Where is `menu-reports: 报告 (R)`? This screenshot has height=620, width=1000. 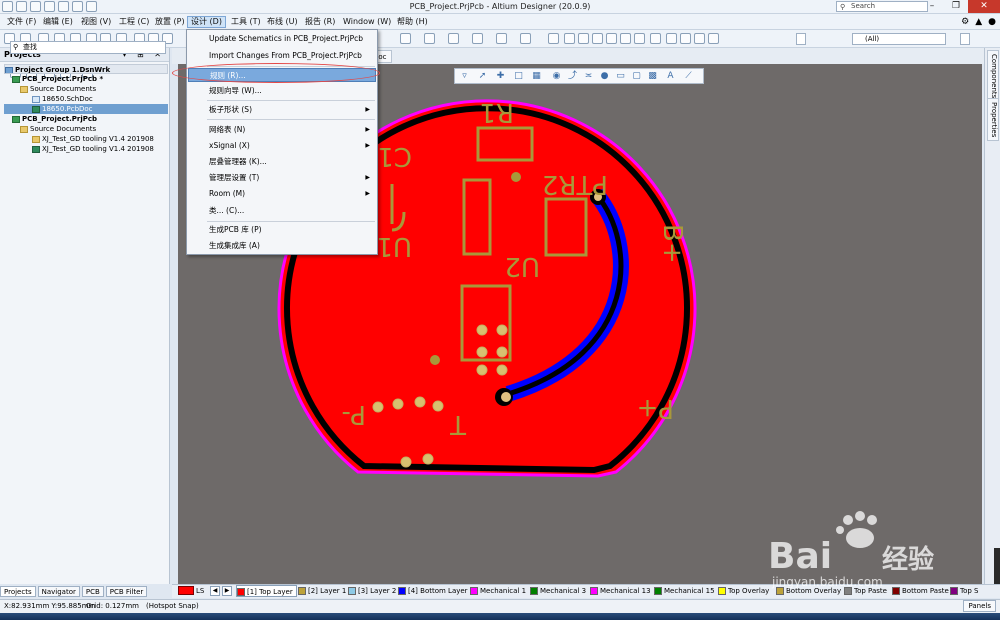 menu-reports: 报告 (R) is located at coordinates (320, 22).